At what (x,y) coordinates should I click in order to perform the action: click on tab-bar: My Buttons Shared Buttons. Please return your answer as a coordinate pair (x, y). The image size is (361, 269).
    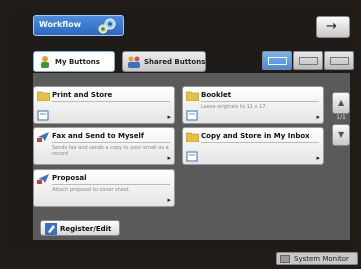
    Looking at the image, I should click on (193, 61).